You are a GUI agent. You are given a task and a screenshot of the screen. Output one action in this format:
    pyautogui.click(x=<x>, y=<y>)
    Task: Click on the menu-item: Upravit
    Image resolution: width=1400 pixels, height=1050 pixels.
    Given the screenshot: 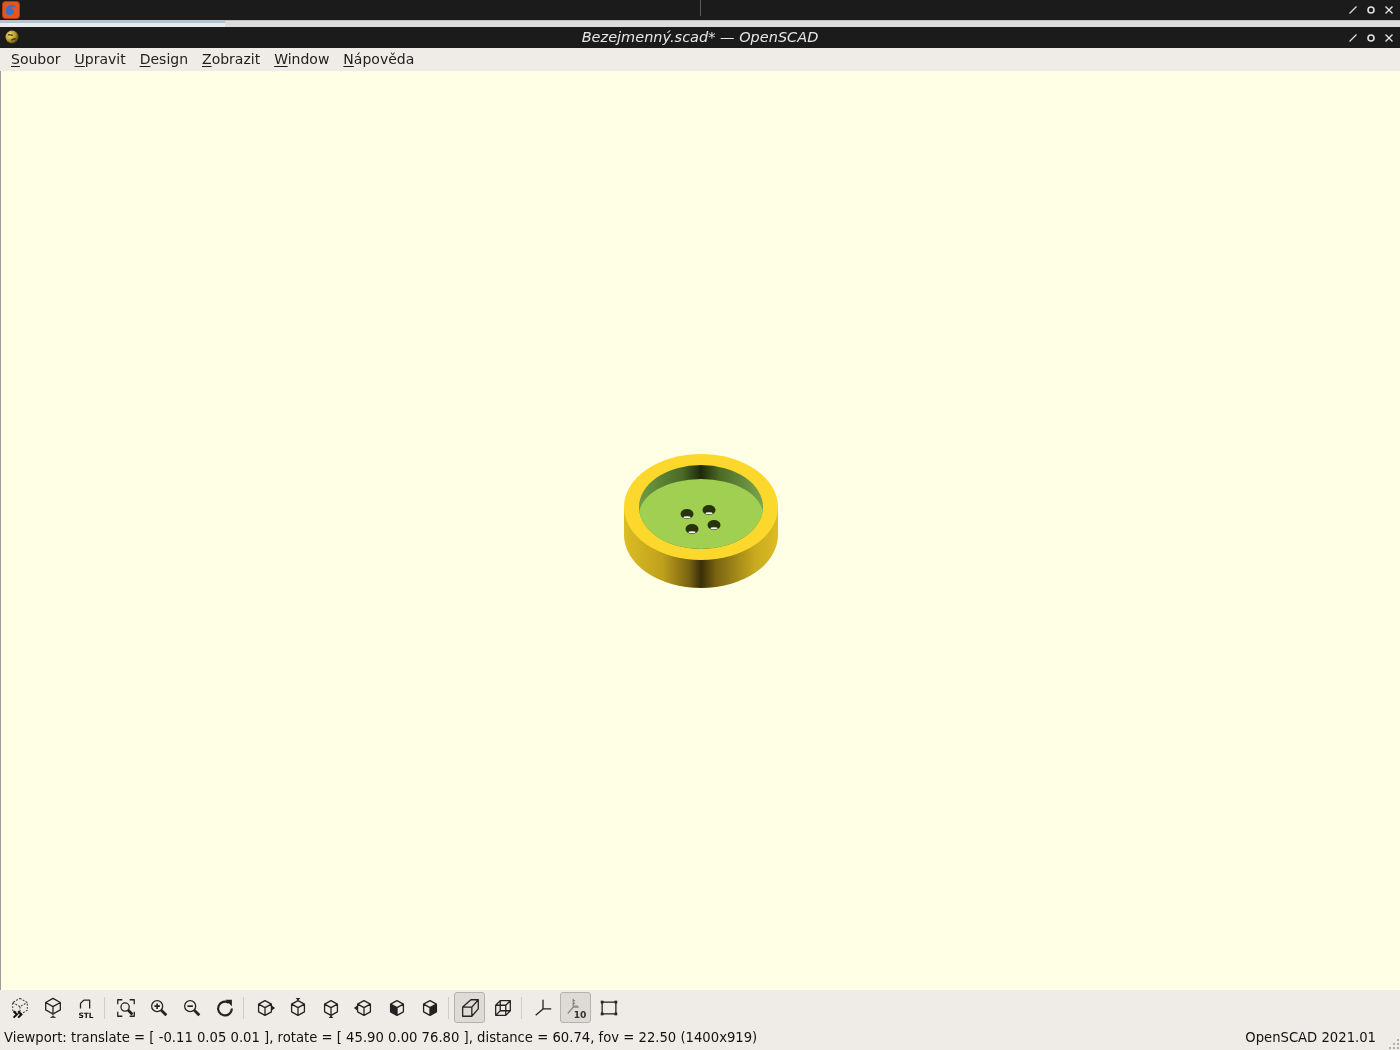 What is the action you would take?
    pyautogui.click(x=100, y=59)
    